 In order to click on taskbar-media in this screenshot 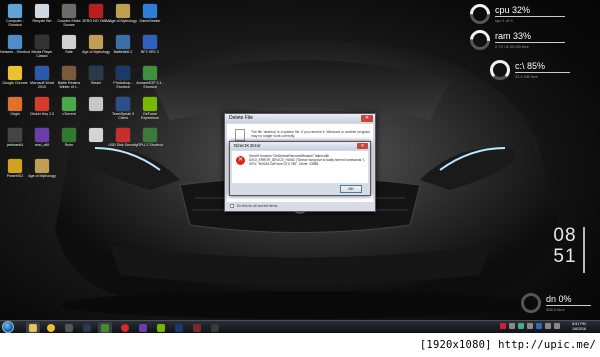, I will do `click(69, 327)`.